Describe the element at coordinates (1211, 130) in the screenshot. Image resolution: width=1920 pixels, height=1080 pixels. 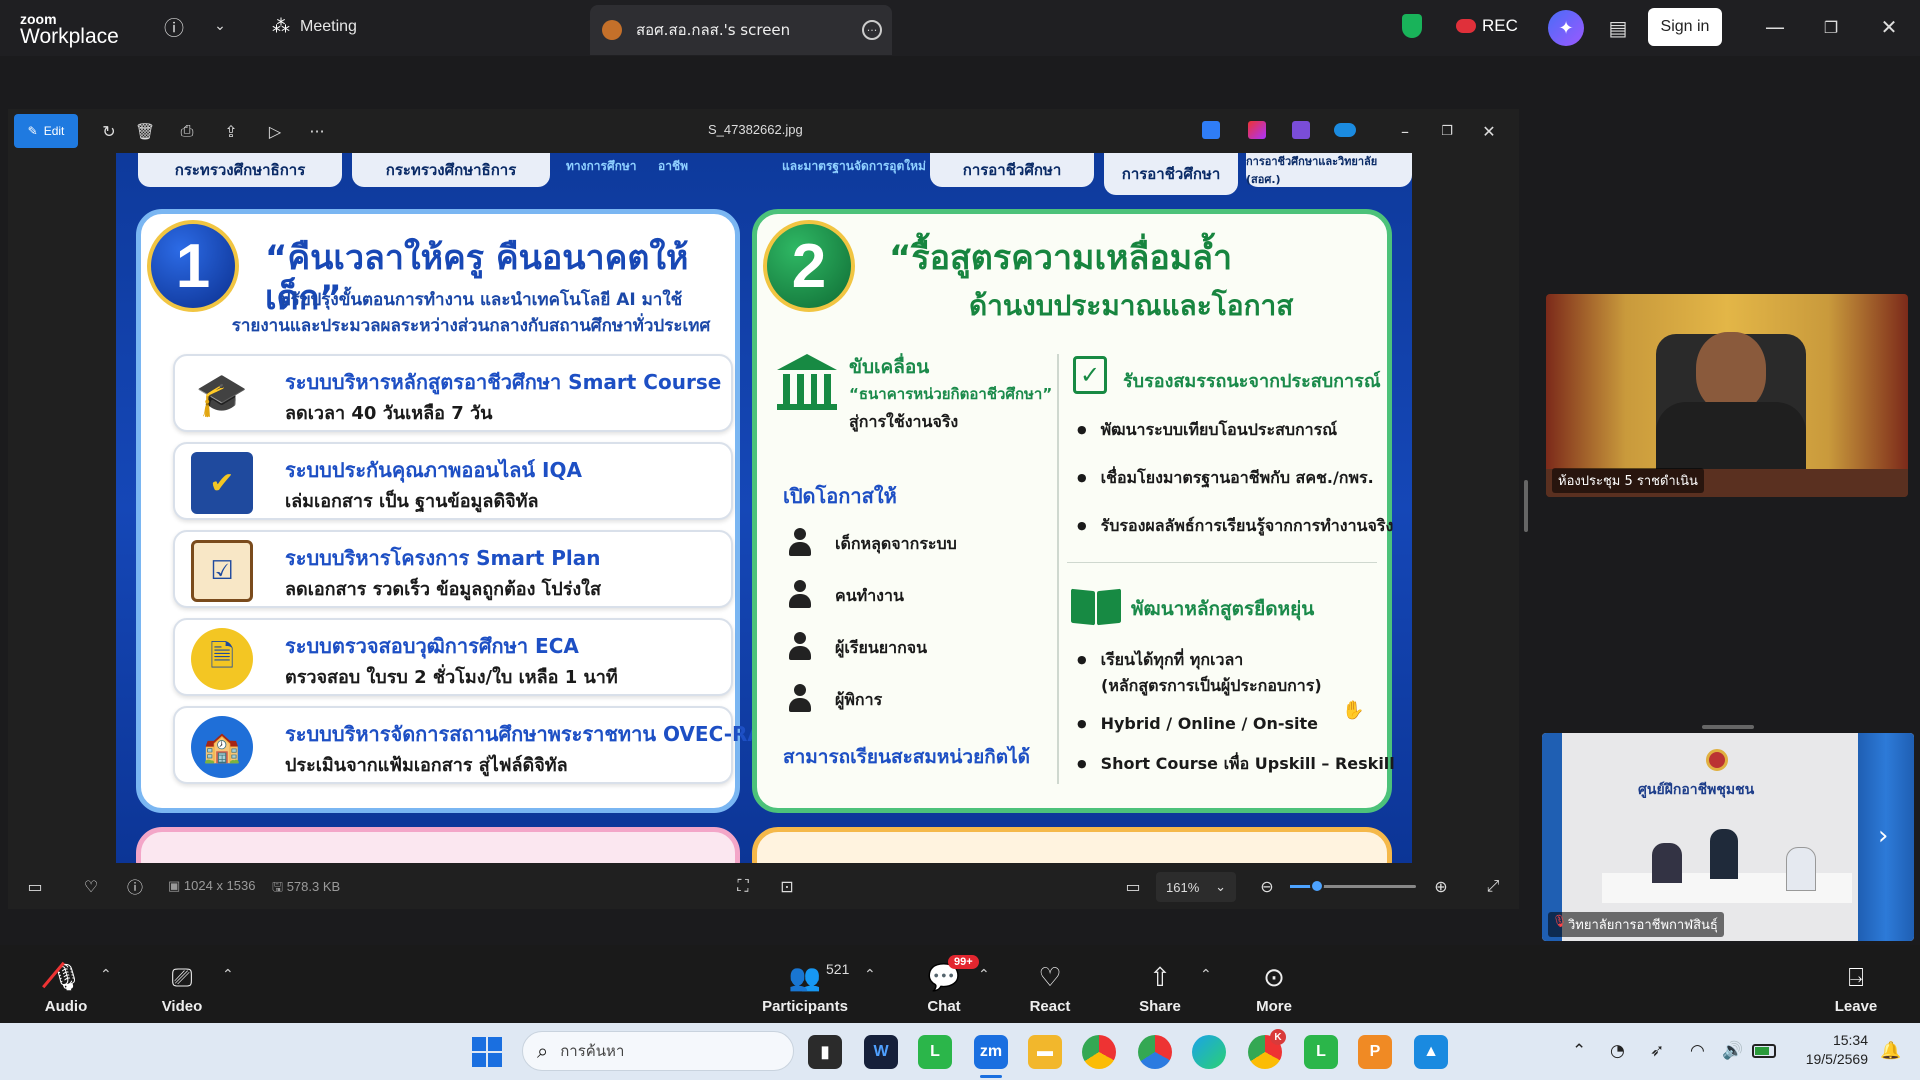
I see `designer-icon` at that location.